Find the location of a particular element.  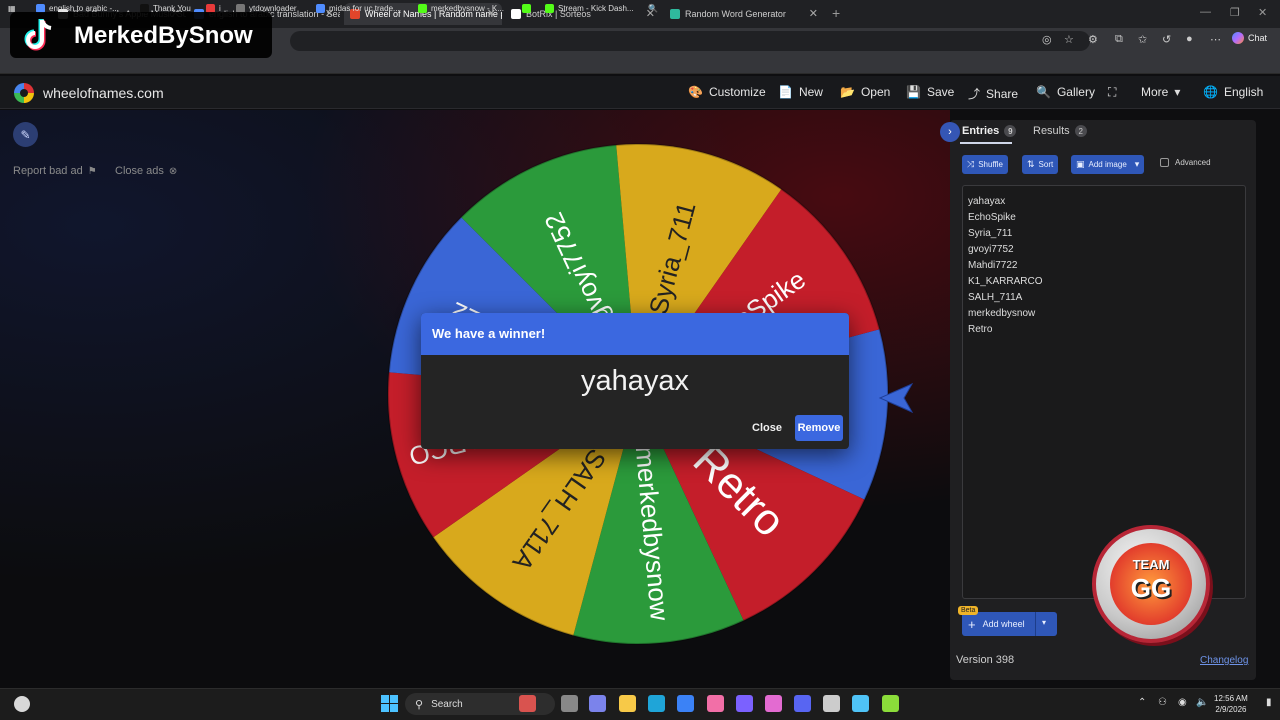

tab-close-icon: ✕ is located at coordinates (813, 13).